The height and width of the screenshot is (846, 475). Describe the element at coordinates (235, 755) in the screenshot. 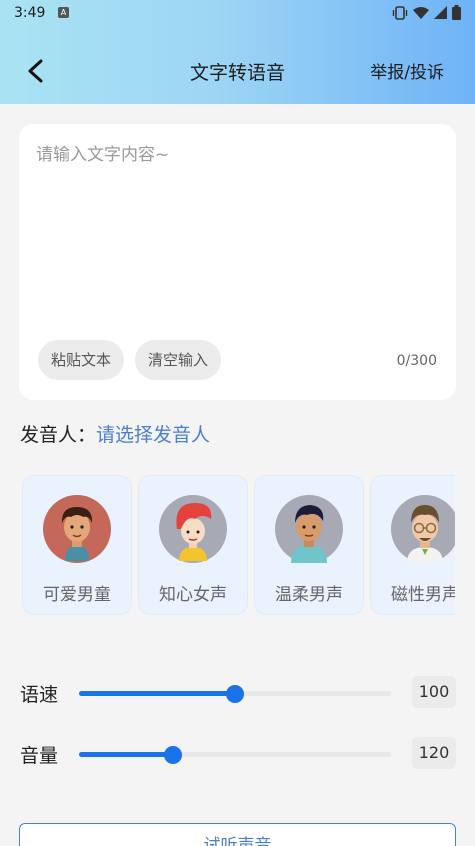

I see `volume-slider` at that location.